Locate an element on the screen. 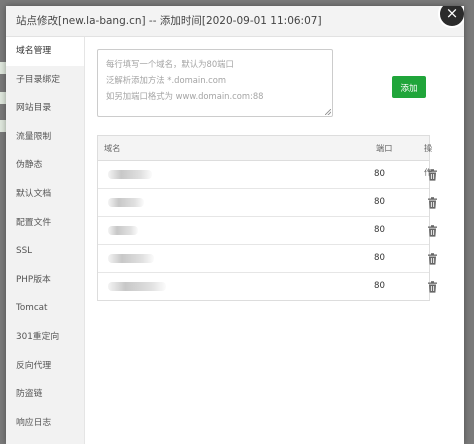 This screenshot has width=474, height=444. header-domain: 域名 is located at coordinates (112, 148).